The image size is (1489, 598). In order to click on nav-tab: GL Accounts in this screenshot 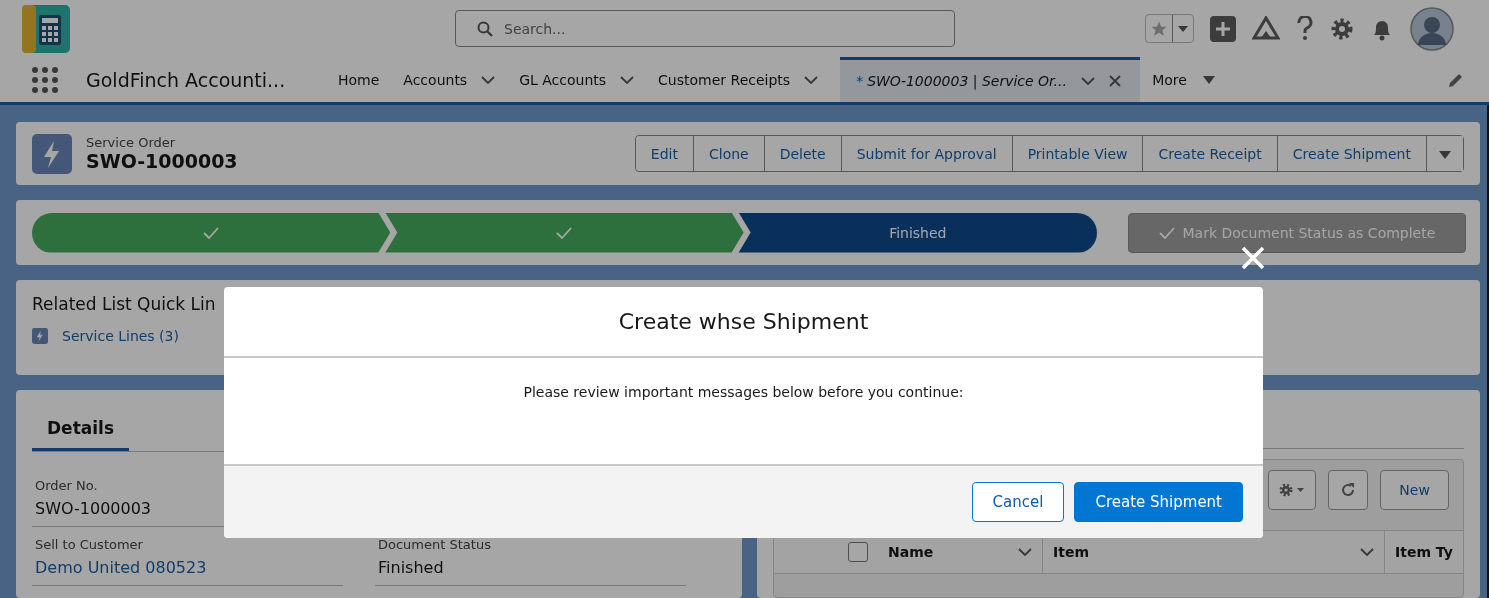, I will do `click(577, 79)`.